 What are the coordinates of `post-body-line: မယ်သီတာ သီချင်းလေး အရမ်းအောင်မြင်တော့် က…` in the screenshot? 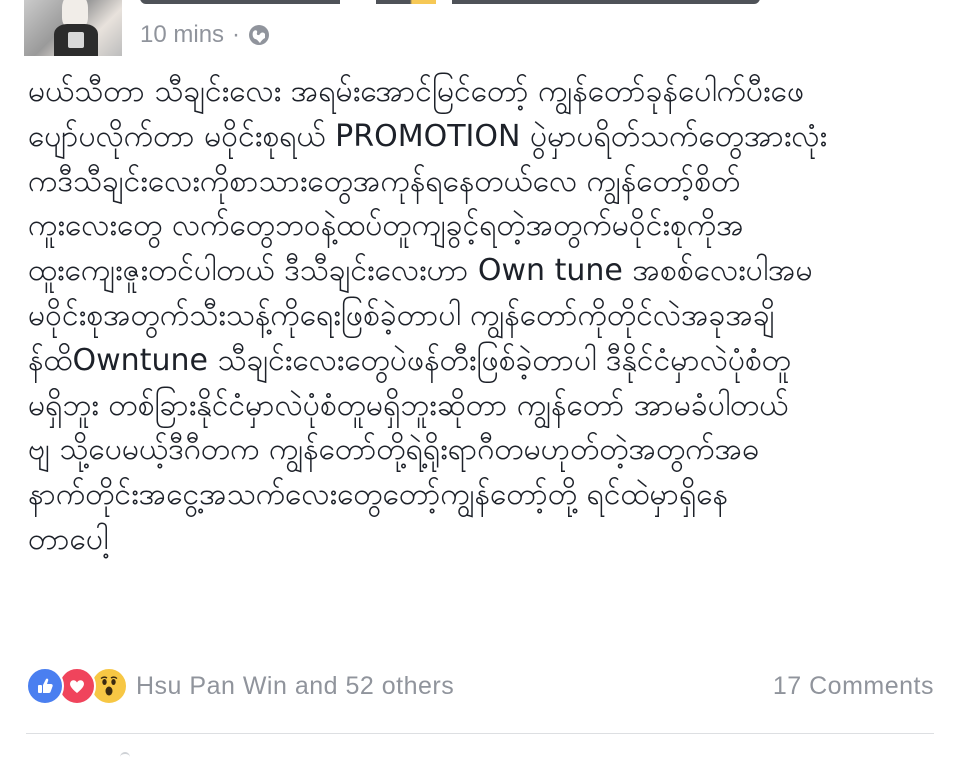 It's located at (416, 91).